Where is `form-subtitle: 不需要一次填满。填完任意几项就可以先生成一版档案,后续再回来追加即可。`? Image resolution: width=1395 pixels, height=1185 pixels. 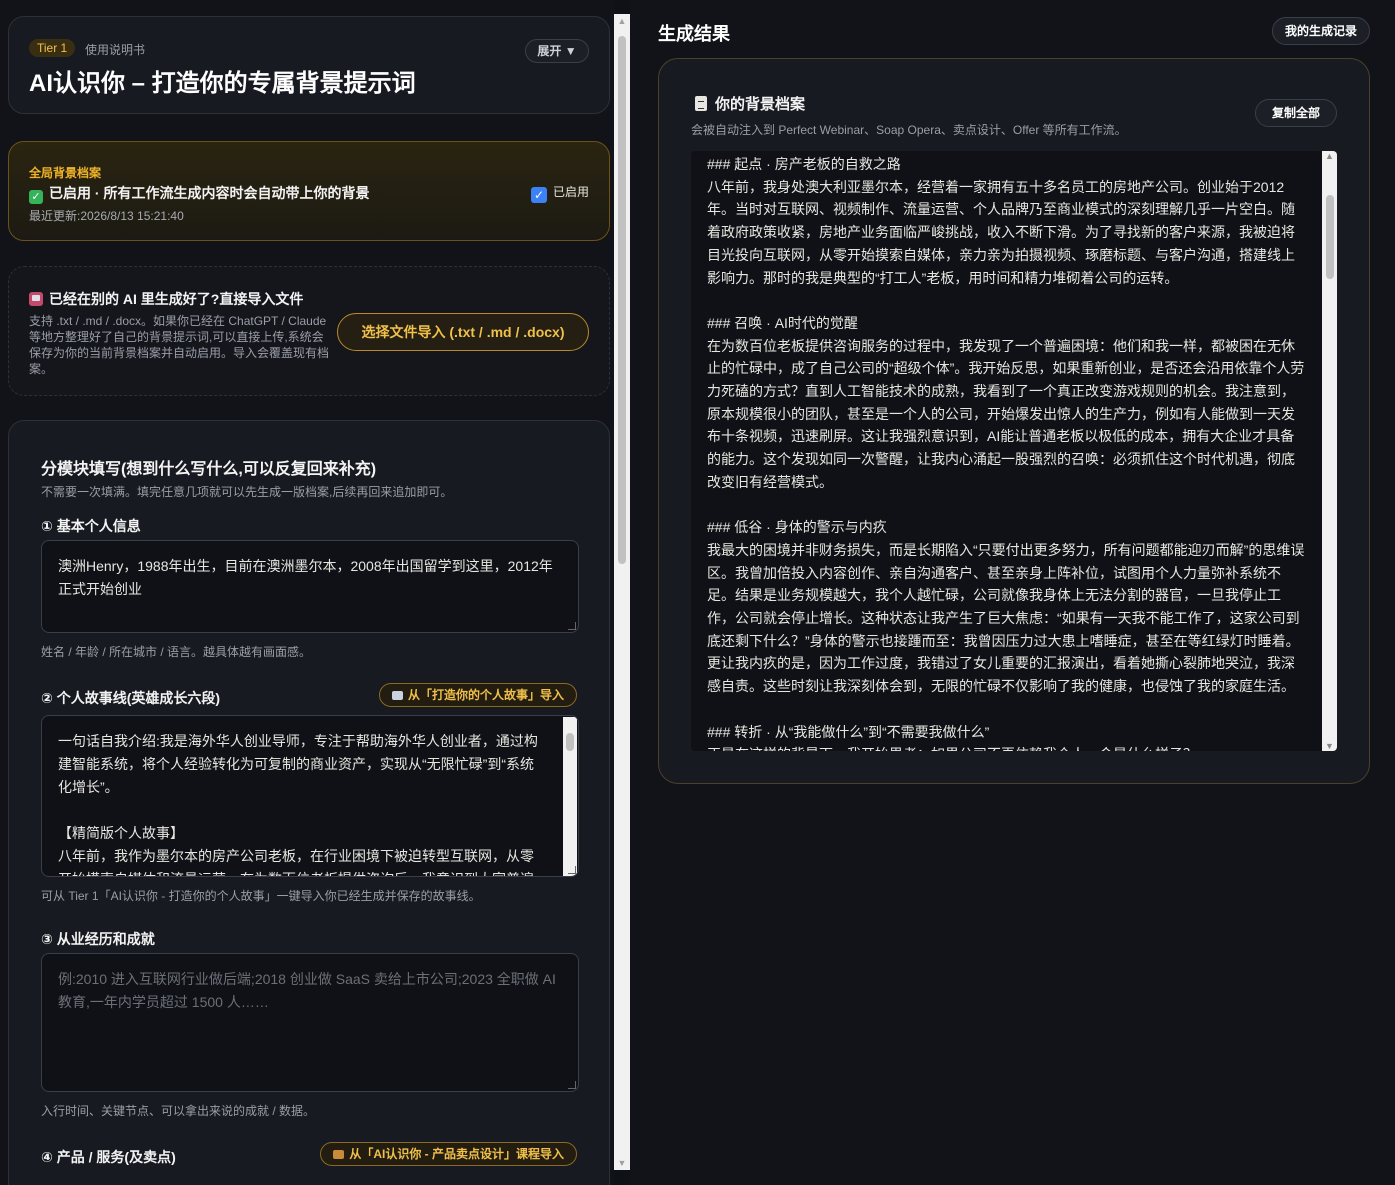
form-subtitle: 不需要一次填满。填完任意几项就可以先生成一版档案,后续再回来追加即可。 is located at coordinates (247, 492).